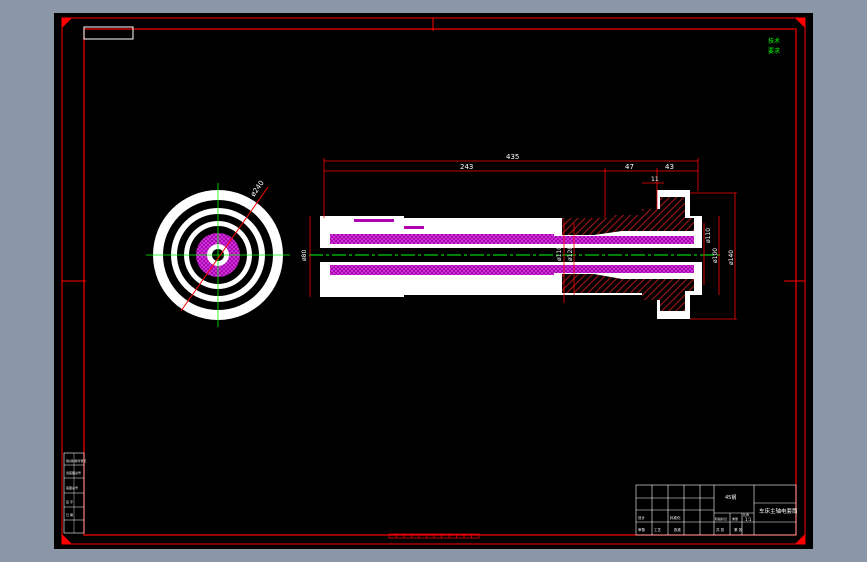 The height and width of the screenshot is (562, 867). Describe the element at coordinates (715, 255) in the screenshot. I see `dim-dia-right-2: ø100` at that location.